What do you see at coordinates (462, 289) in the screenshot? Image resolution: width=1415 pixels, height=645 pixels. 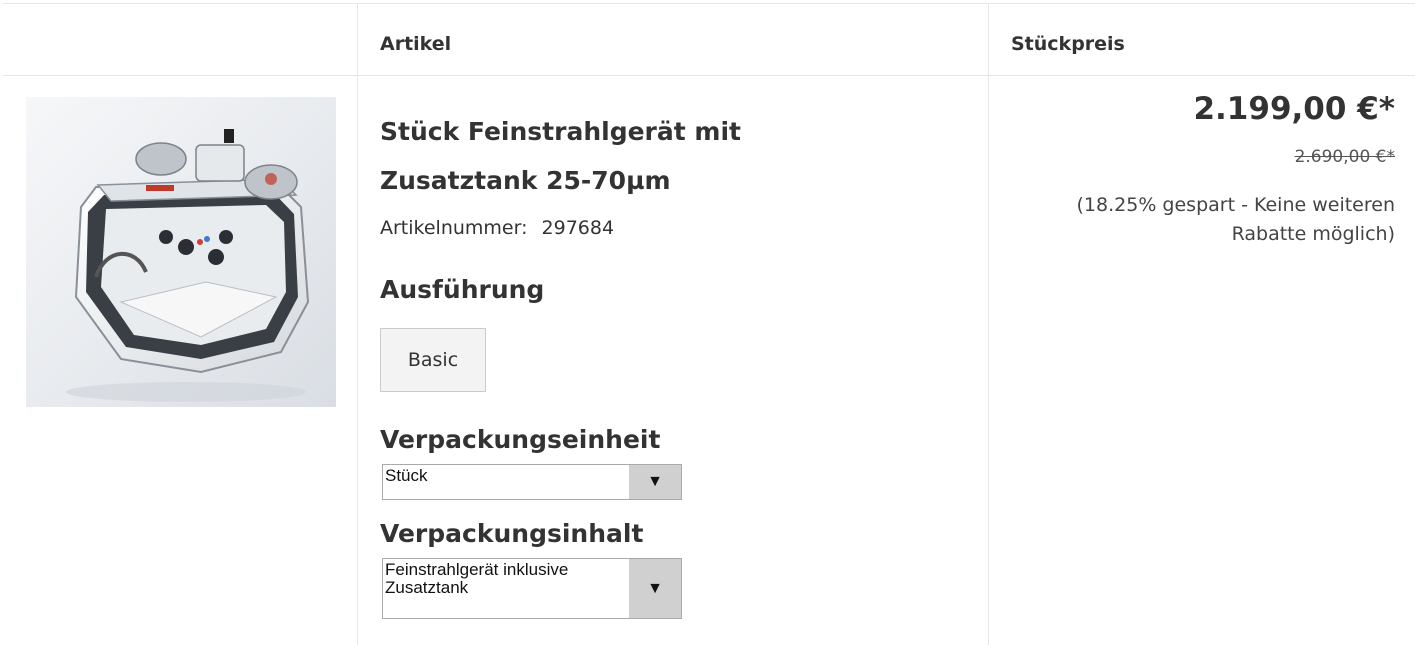 I see `variant-heading: Ausführung` at bounding box center [462, 289].